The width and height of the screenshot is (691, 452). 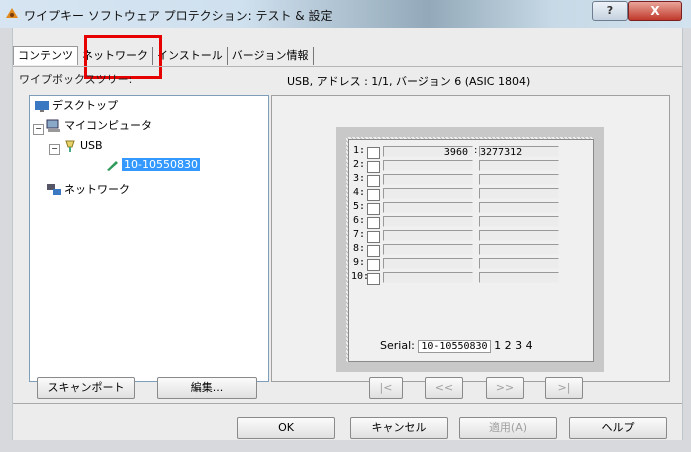 I want to click on tree-node-label: USB, so click(x=91, y=145).